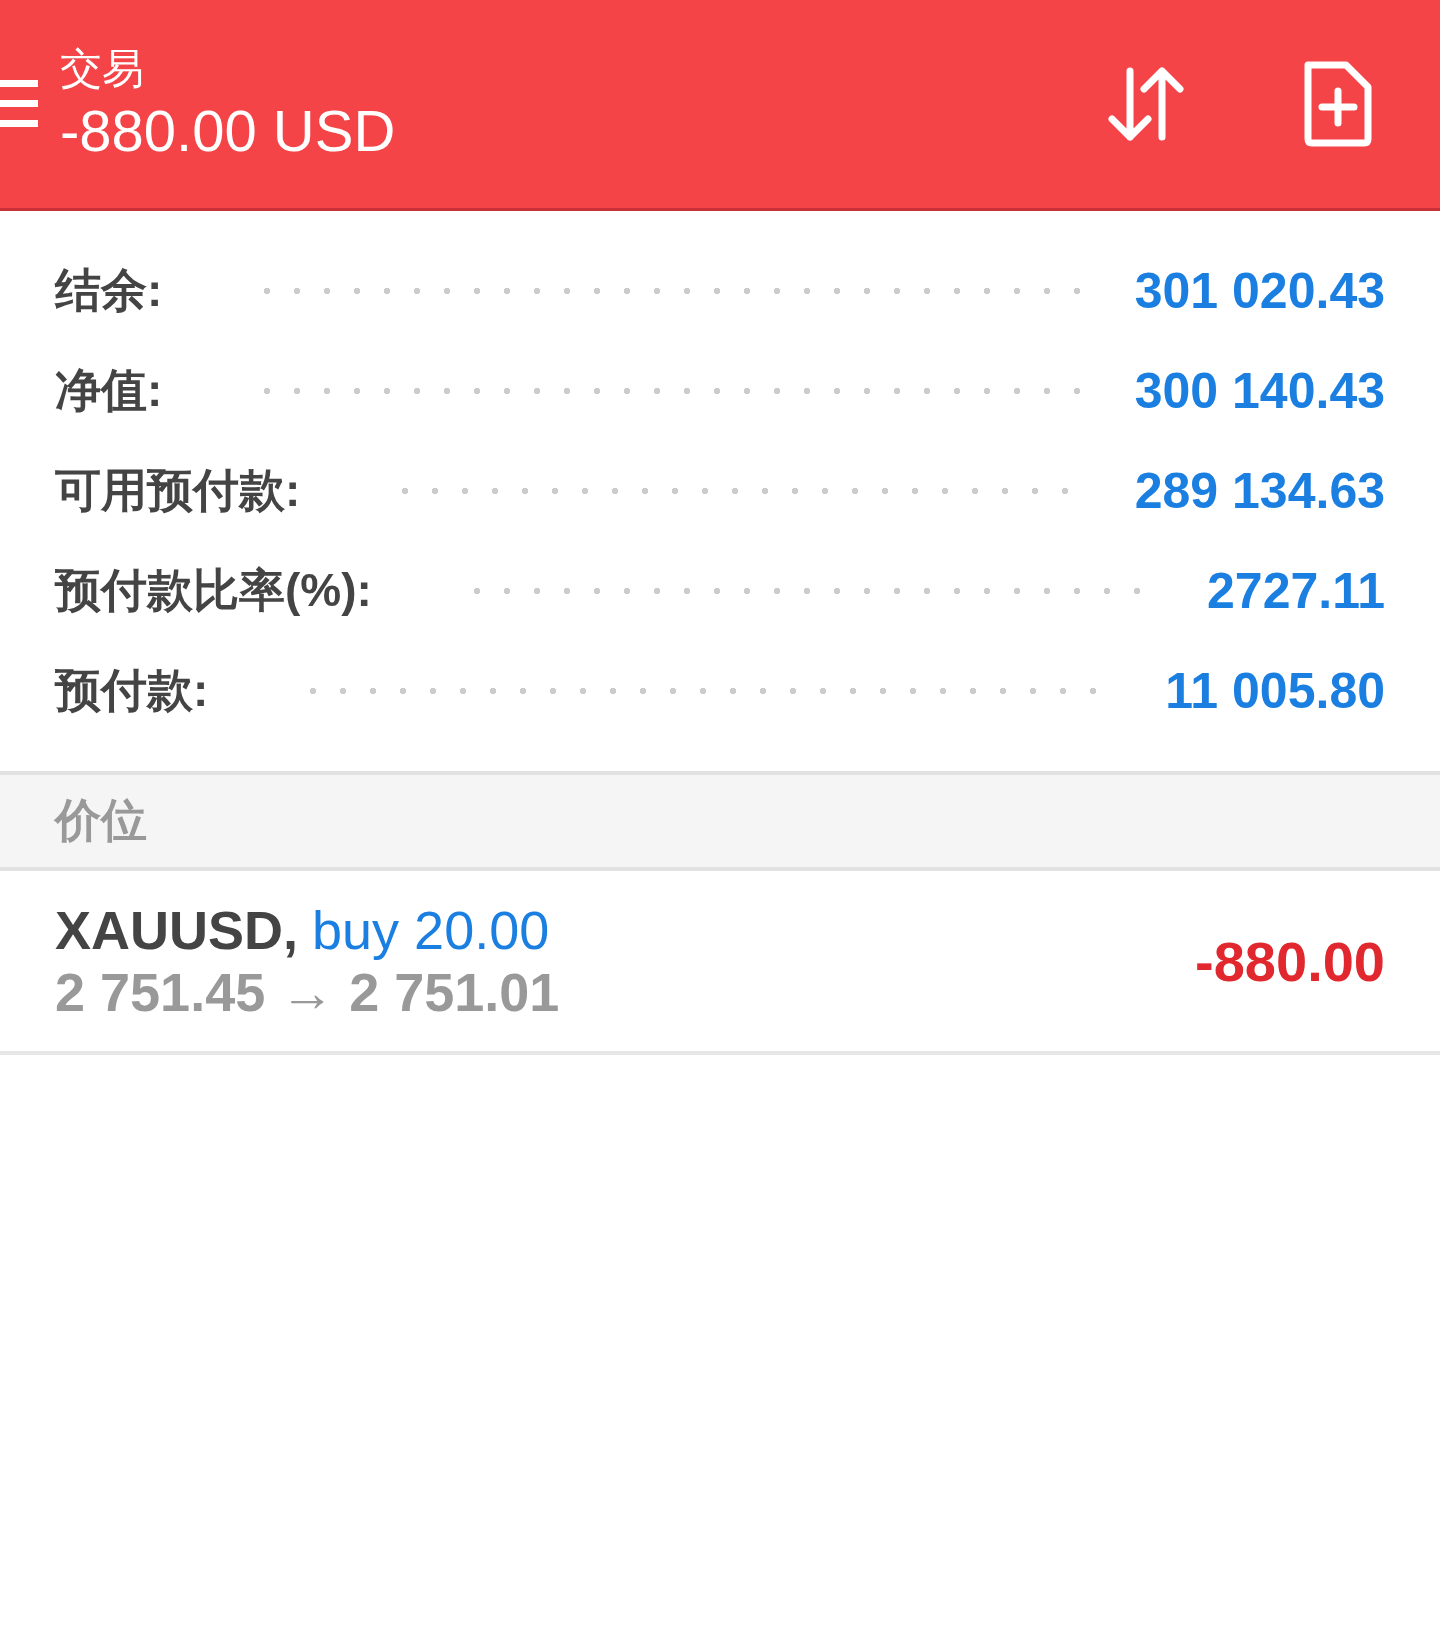 The image size is (1440, 1650). I want to click on summary-label: 预付款:, so click(132, 690).